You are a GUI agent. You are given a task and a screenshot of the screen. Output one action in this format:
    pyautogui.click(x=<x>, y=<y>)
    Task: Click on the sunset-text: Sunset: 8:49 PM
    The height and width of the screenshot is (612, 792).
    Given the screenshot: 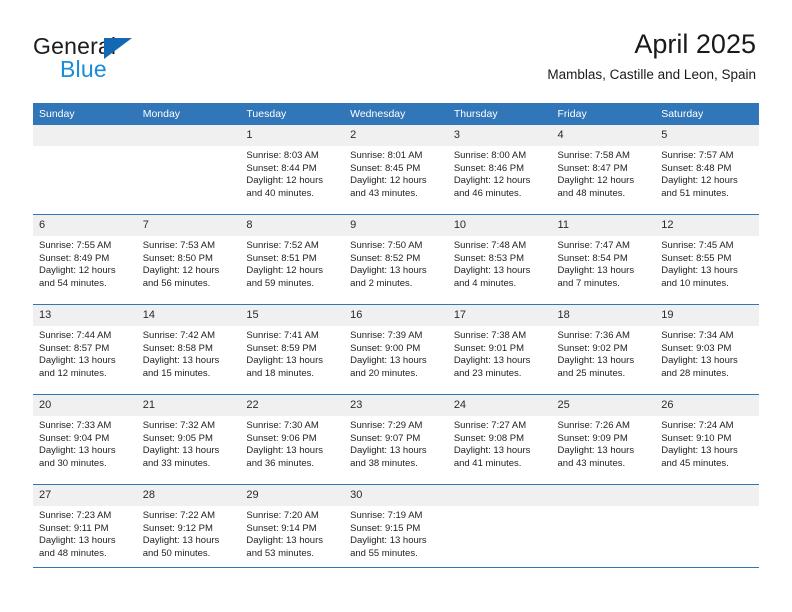 What is the action you would take?
    pyautogui.click(x=74, y=258)
    